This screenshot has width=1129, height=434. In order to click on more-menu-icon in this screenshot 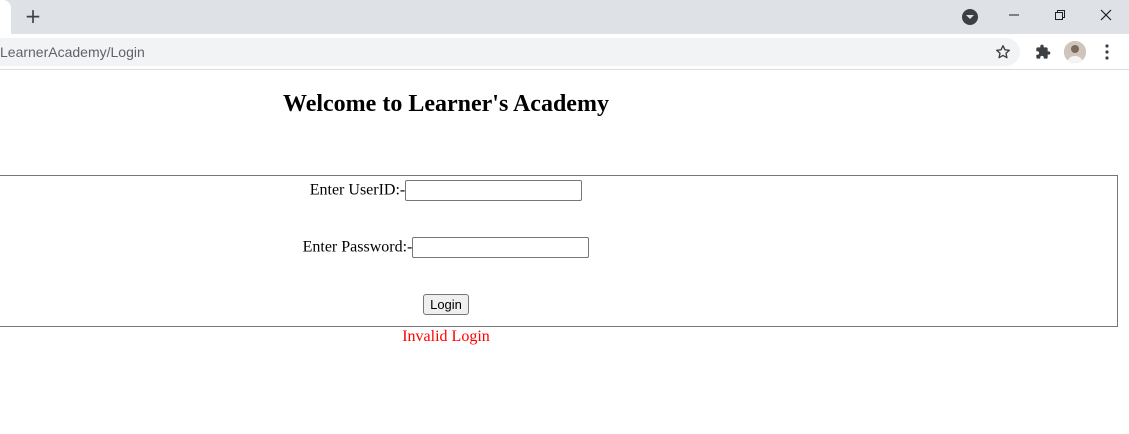, I will do `click(1107, 52)`.